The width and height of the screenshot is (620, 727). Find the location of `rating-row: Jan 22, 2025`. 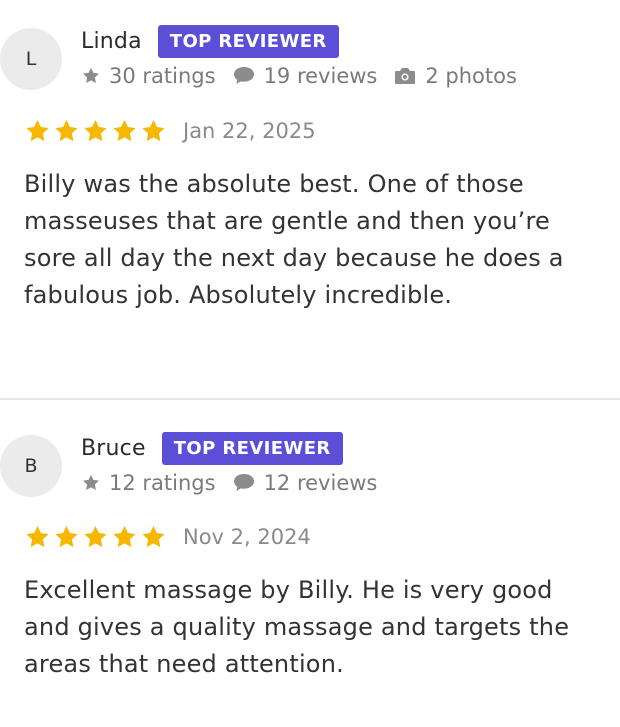

rating-row: Jan 22, 2025 is located at coordinates (170, 131).